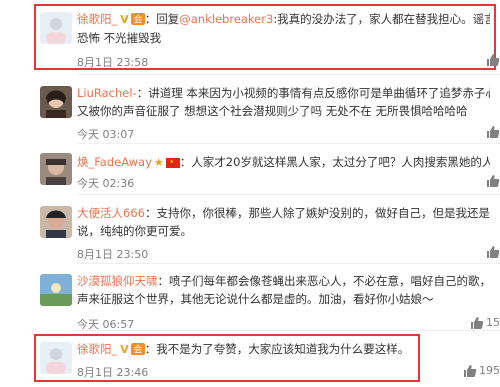 This screenshot has height=387, width=500. What do you see at coordinates (381, 19) in the screenshot?
I see `comment-text: :我真的没办法了，家人都在替我担心。谣言太` at bounding box center [381, 19].